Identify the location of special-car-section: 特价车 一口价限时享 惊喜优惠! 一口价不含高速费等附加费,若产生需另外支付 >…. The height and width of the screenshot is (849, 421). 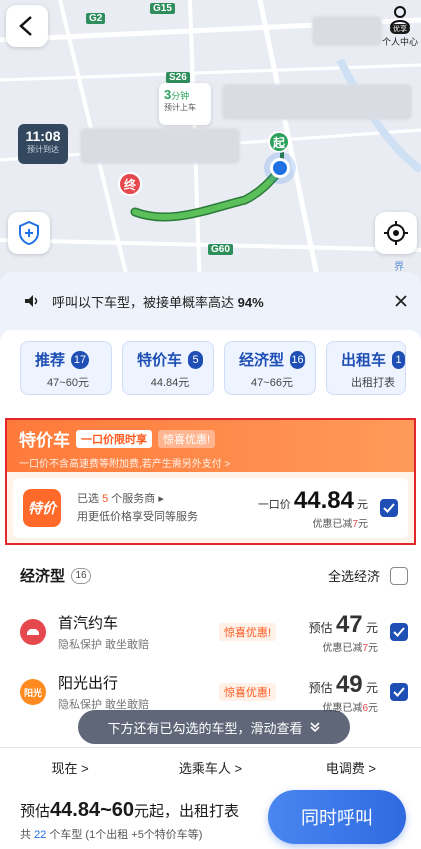
(210, 481).